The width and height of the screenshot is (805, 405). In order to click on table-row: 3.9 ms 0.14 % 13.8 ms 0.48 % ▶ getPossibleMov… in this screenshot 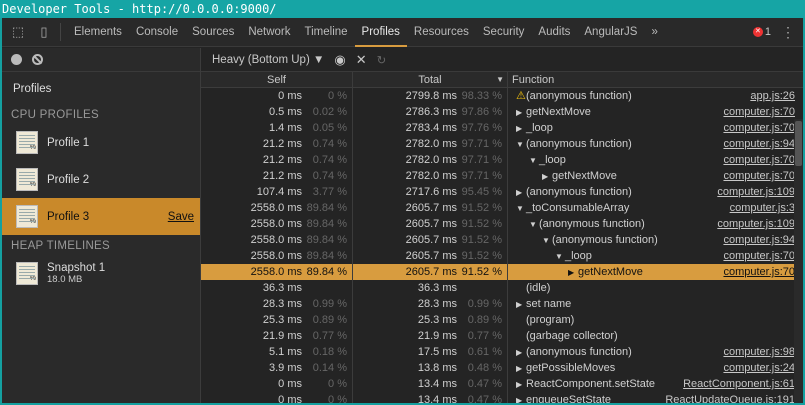, I will do `click(502, 368)`.